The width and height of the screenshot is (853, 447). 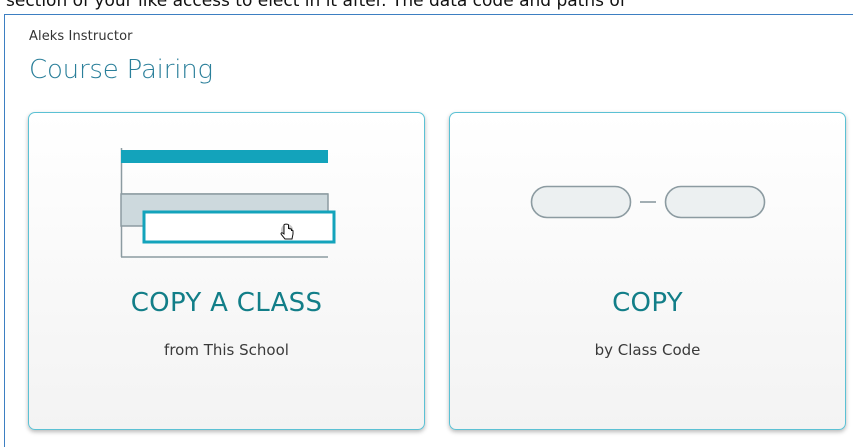 What do you see at coordinates (226, 350) in the screenshot?
I see `copy-class-subtitle: from This School` at bounding box center [226, 350].